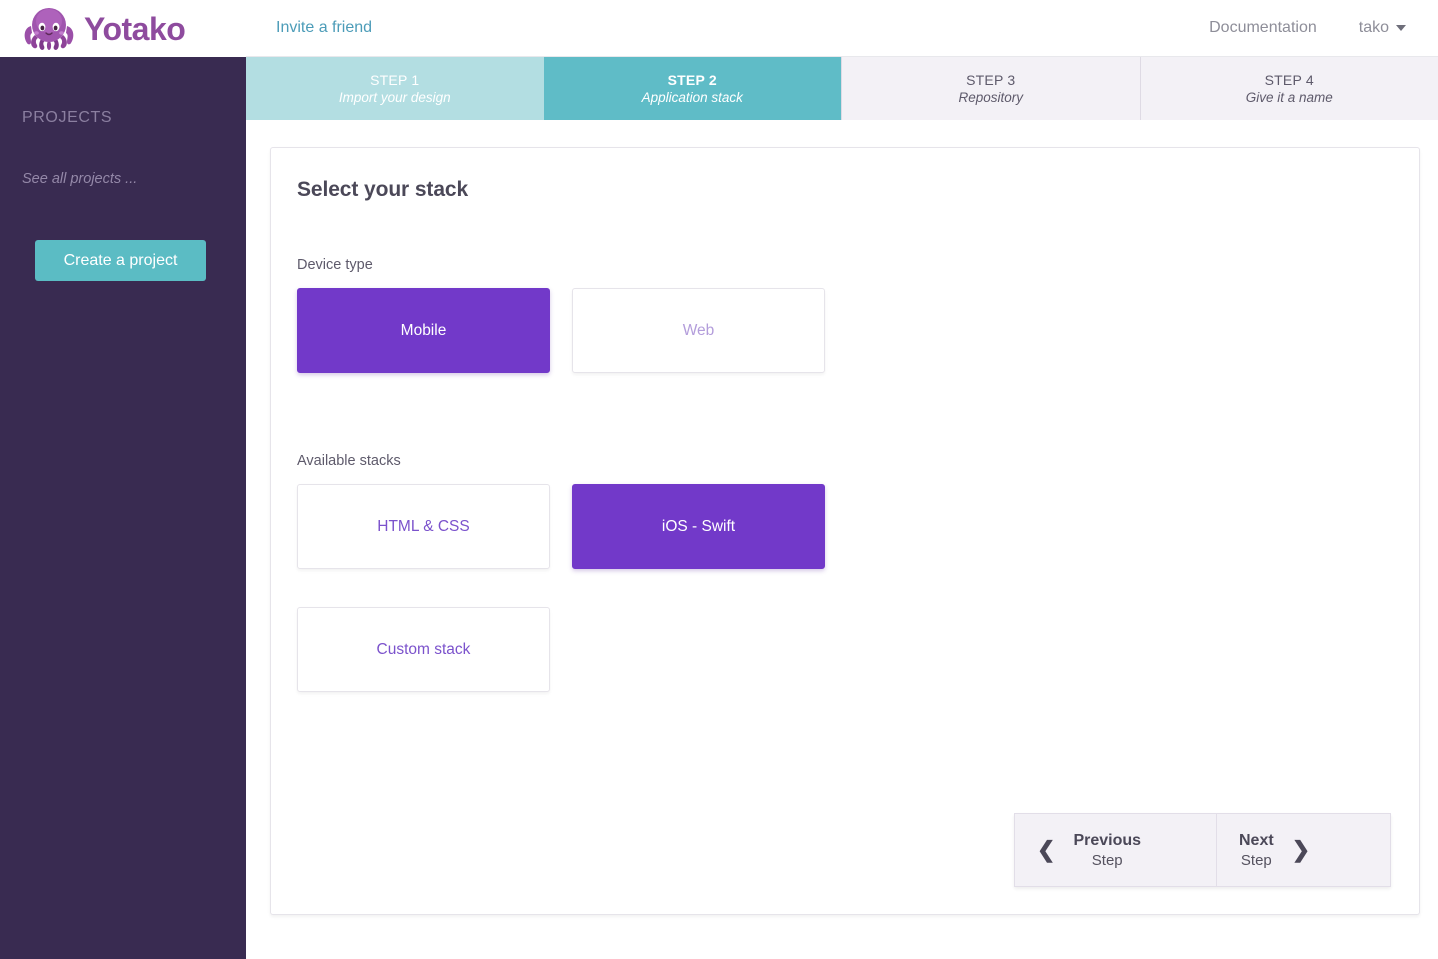  What do you see at coordinates (1263, 28) in the screenshot?
I see `documentation-link: Documentation` at bounding box center [1263, 28].